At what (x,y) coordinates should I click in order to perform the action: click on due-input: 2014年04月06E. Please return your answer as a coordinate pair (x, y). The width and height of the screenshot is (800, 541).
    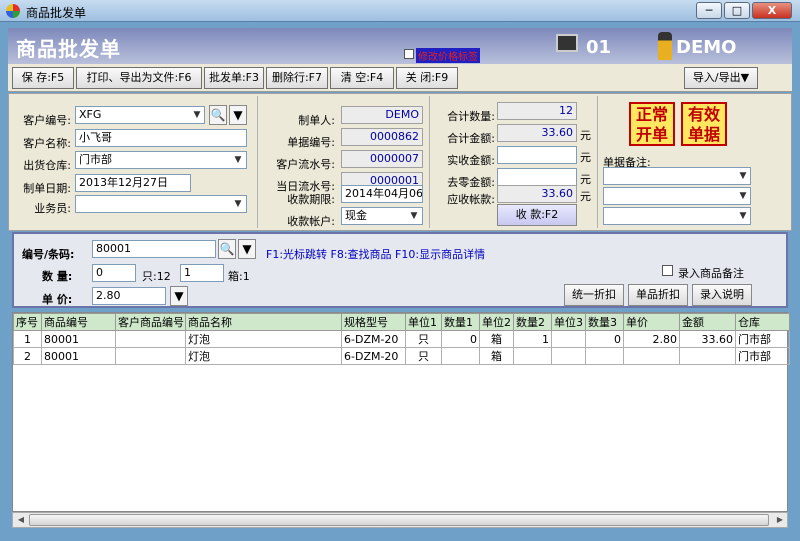
    Looking at the image, I should click on (382, 194).